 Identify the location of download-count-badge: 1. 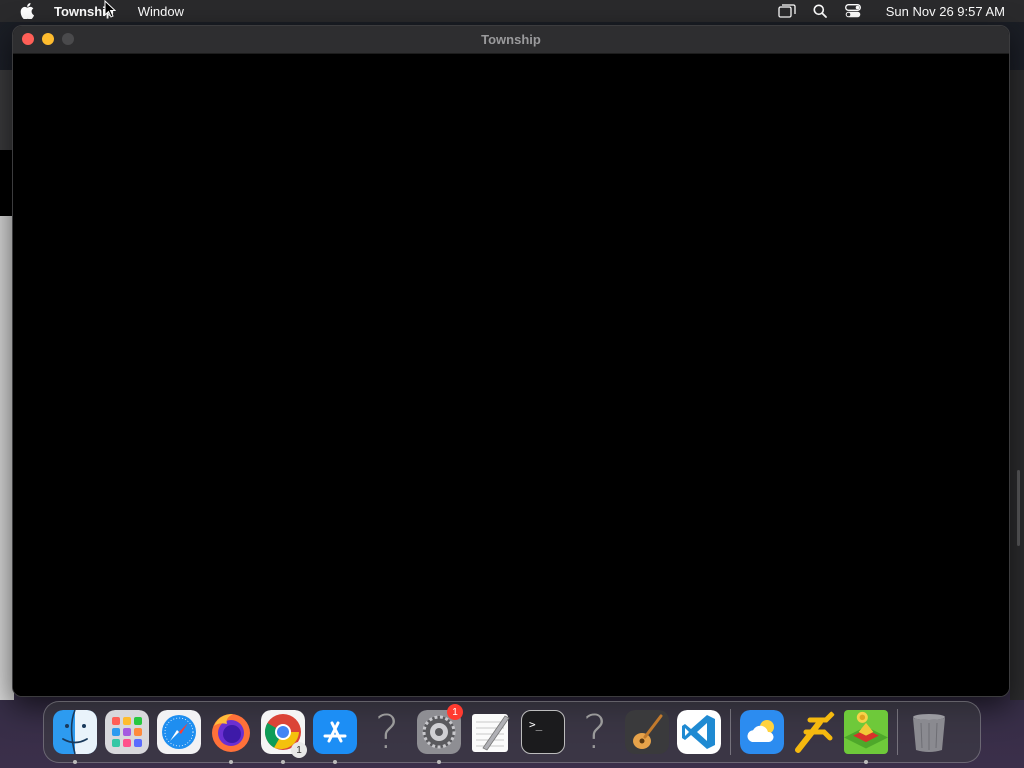
(299, 750).